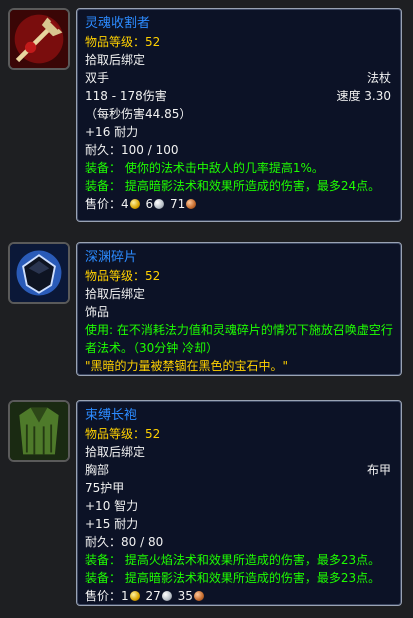 The height and width of the screenshot is (618, 413). Describe the element at coordinates (239, 78) in the screenshot. I see `slot-row: 双手 法杖` at that location.